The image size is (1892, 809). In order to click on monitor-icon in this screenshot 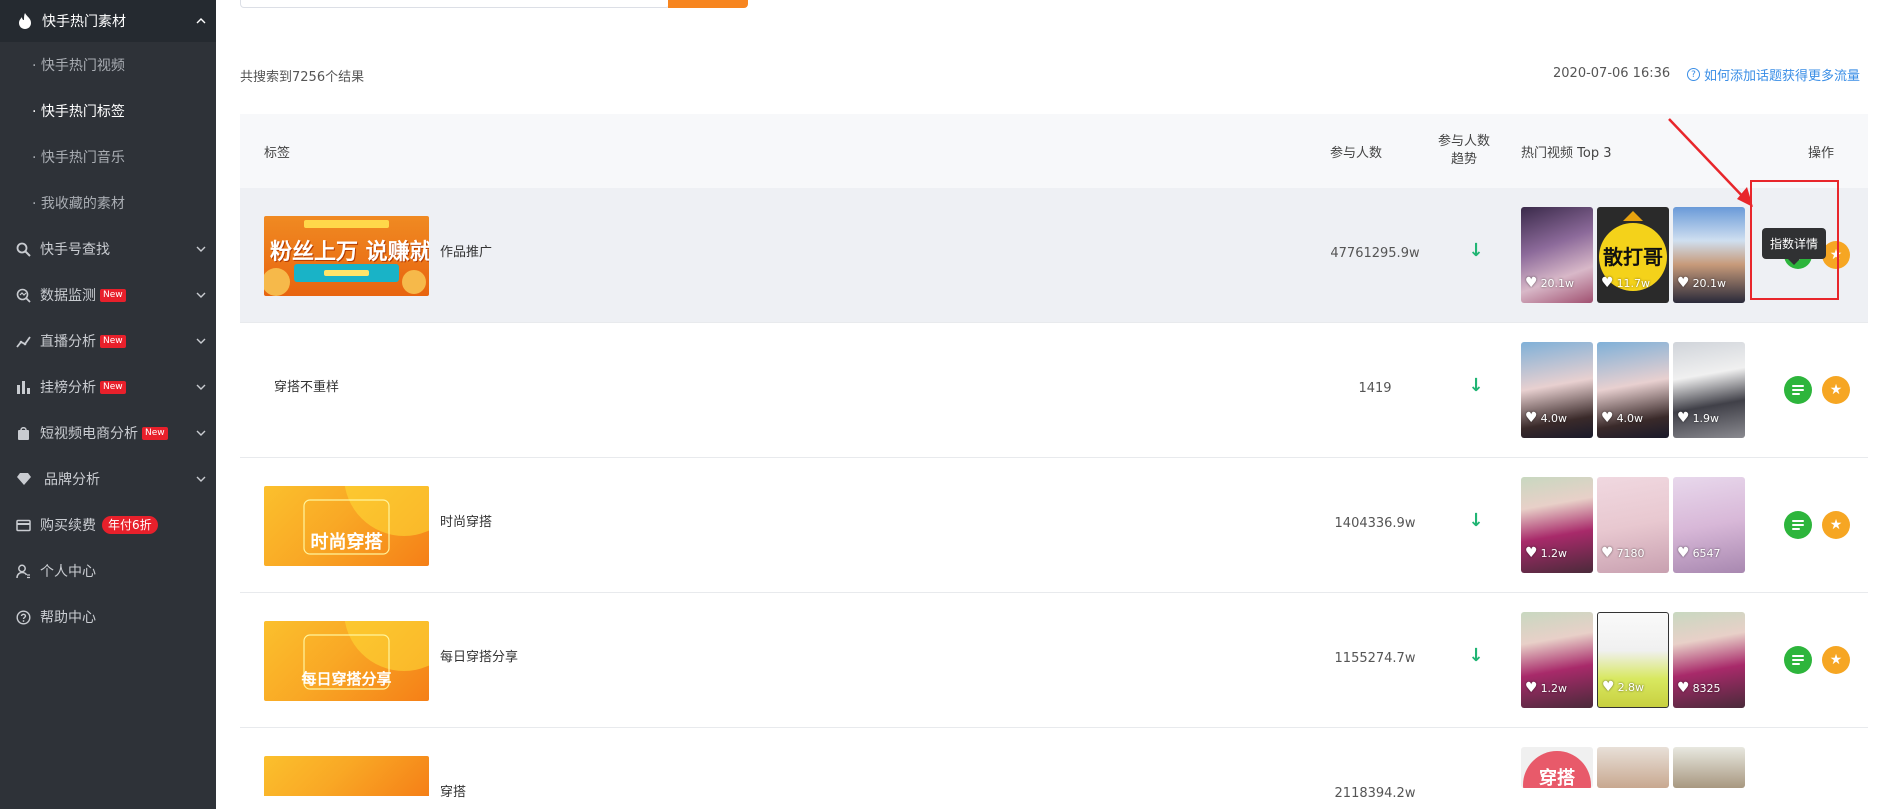, I will do `click(23, 295)`.